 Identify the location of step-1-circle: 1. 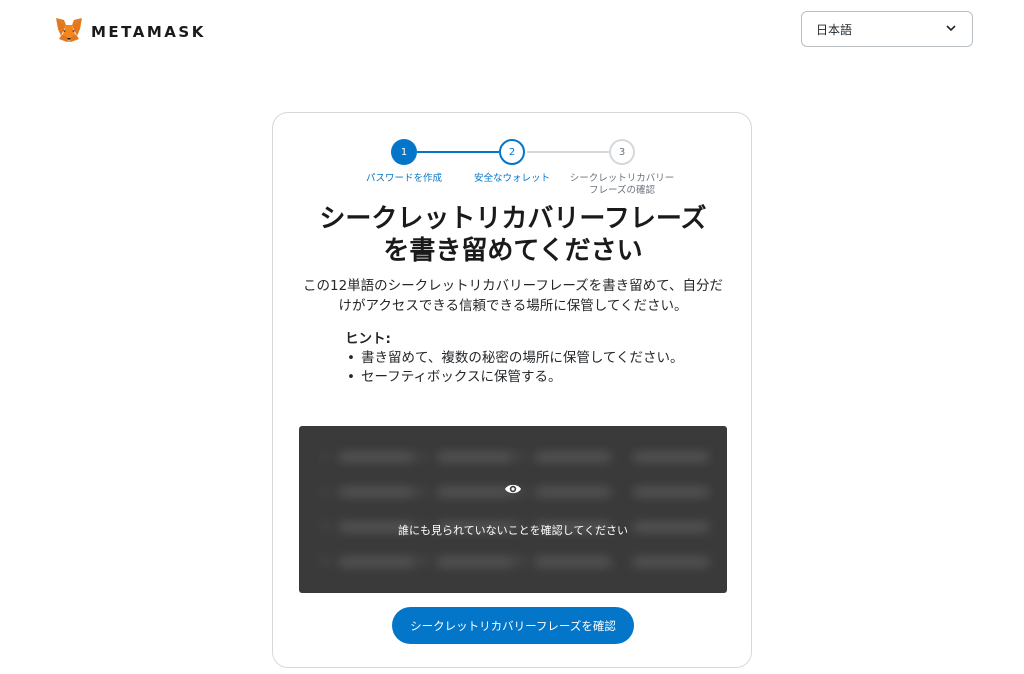
(404, 152).